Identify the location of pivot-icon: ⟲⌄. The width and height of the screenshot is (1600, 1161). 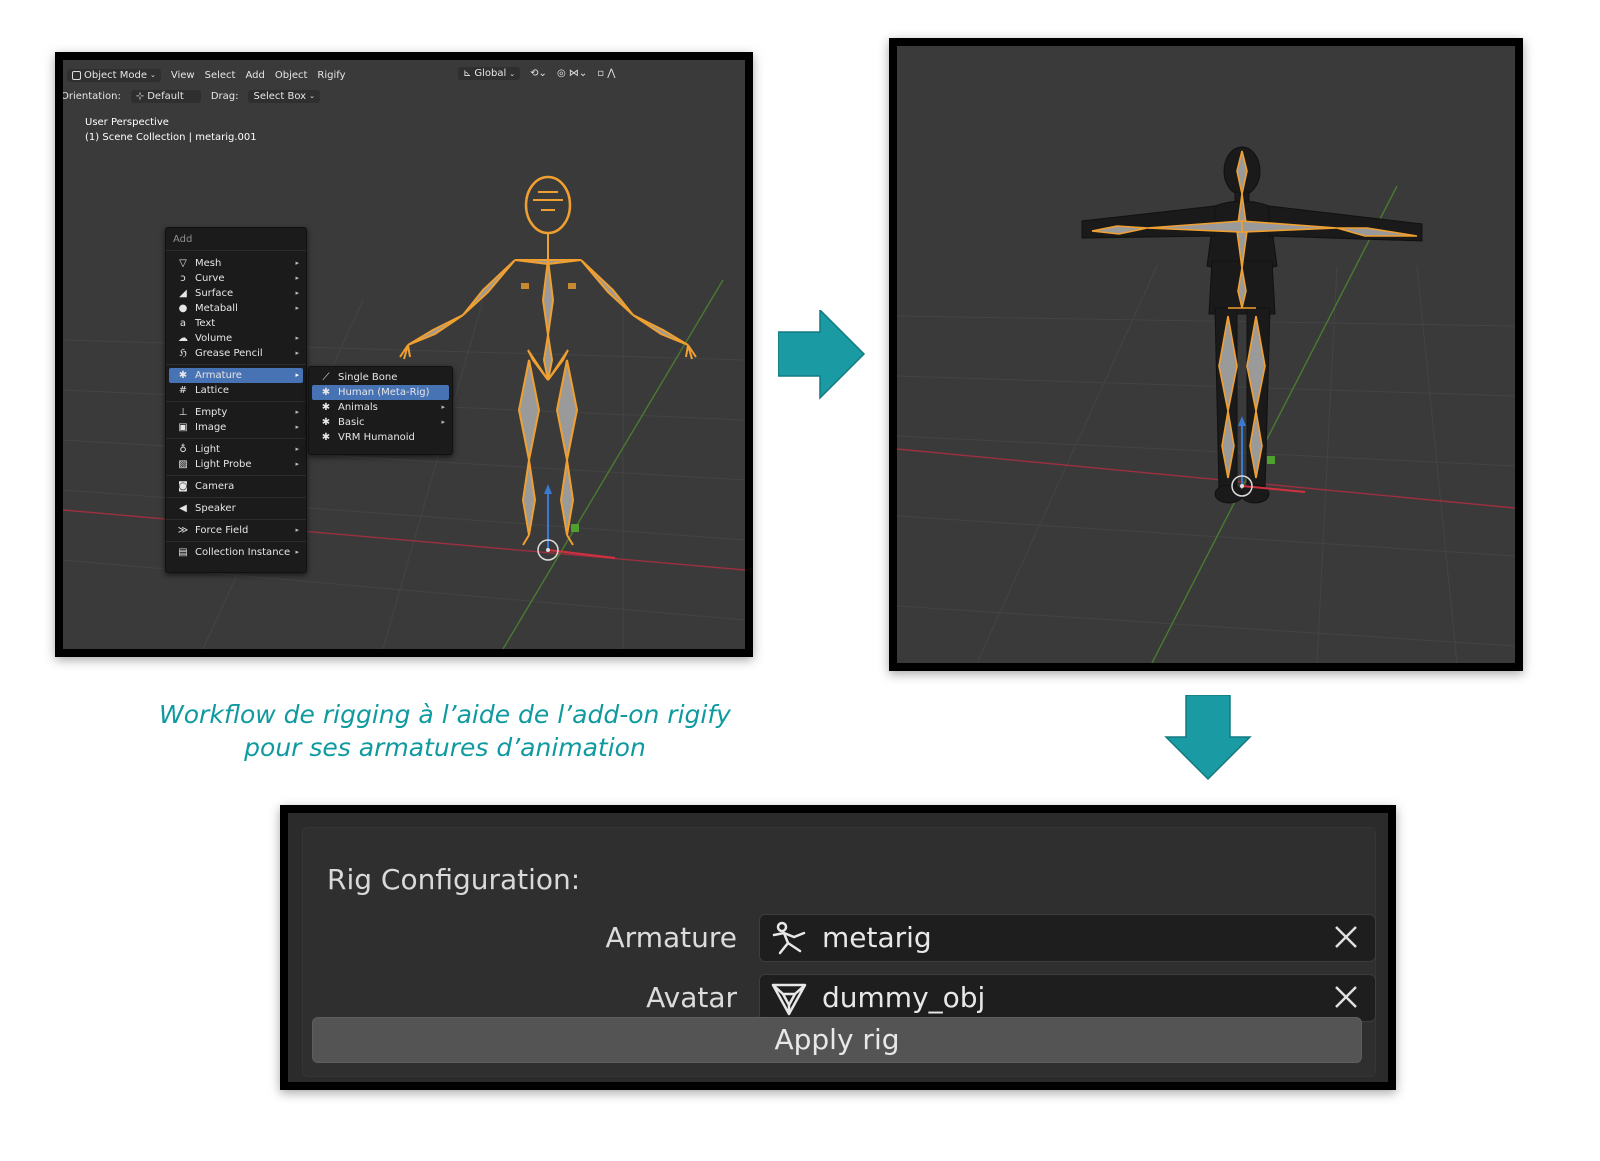
(538, 73).